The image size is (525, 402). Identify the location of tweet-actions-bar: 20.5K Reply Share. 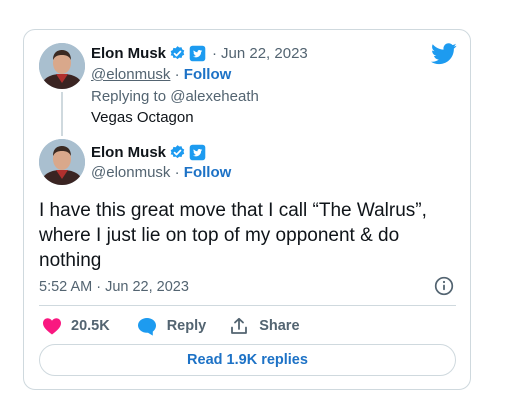
(169, 326).